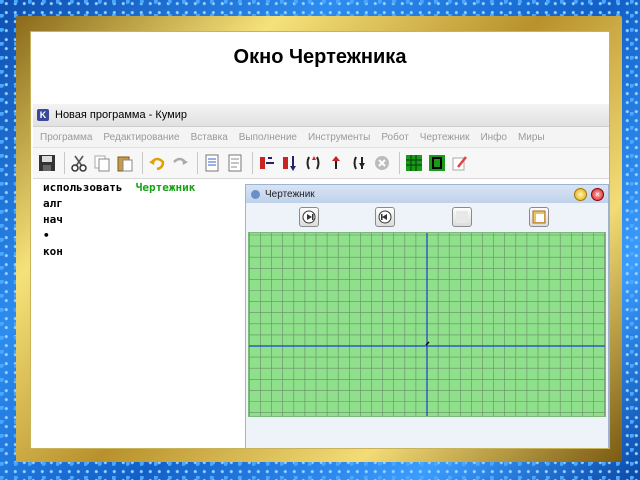 The width and height of the screenshot is (640, 480). What do you see at coordinates (414, 163) in the screenshot?
I see `robot-window-icon` at bounding box center [414, 163].